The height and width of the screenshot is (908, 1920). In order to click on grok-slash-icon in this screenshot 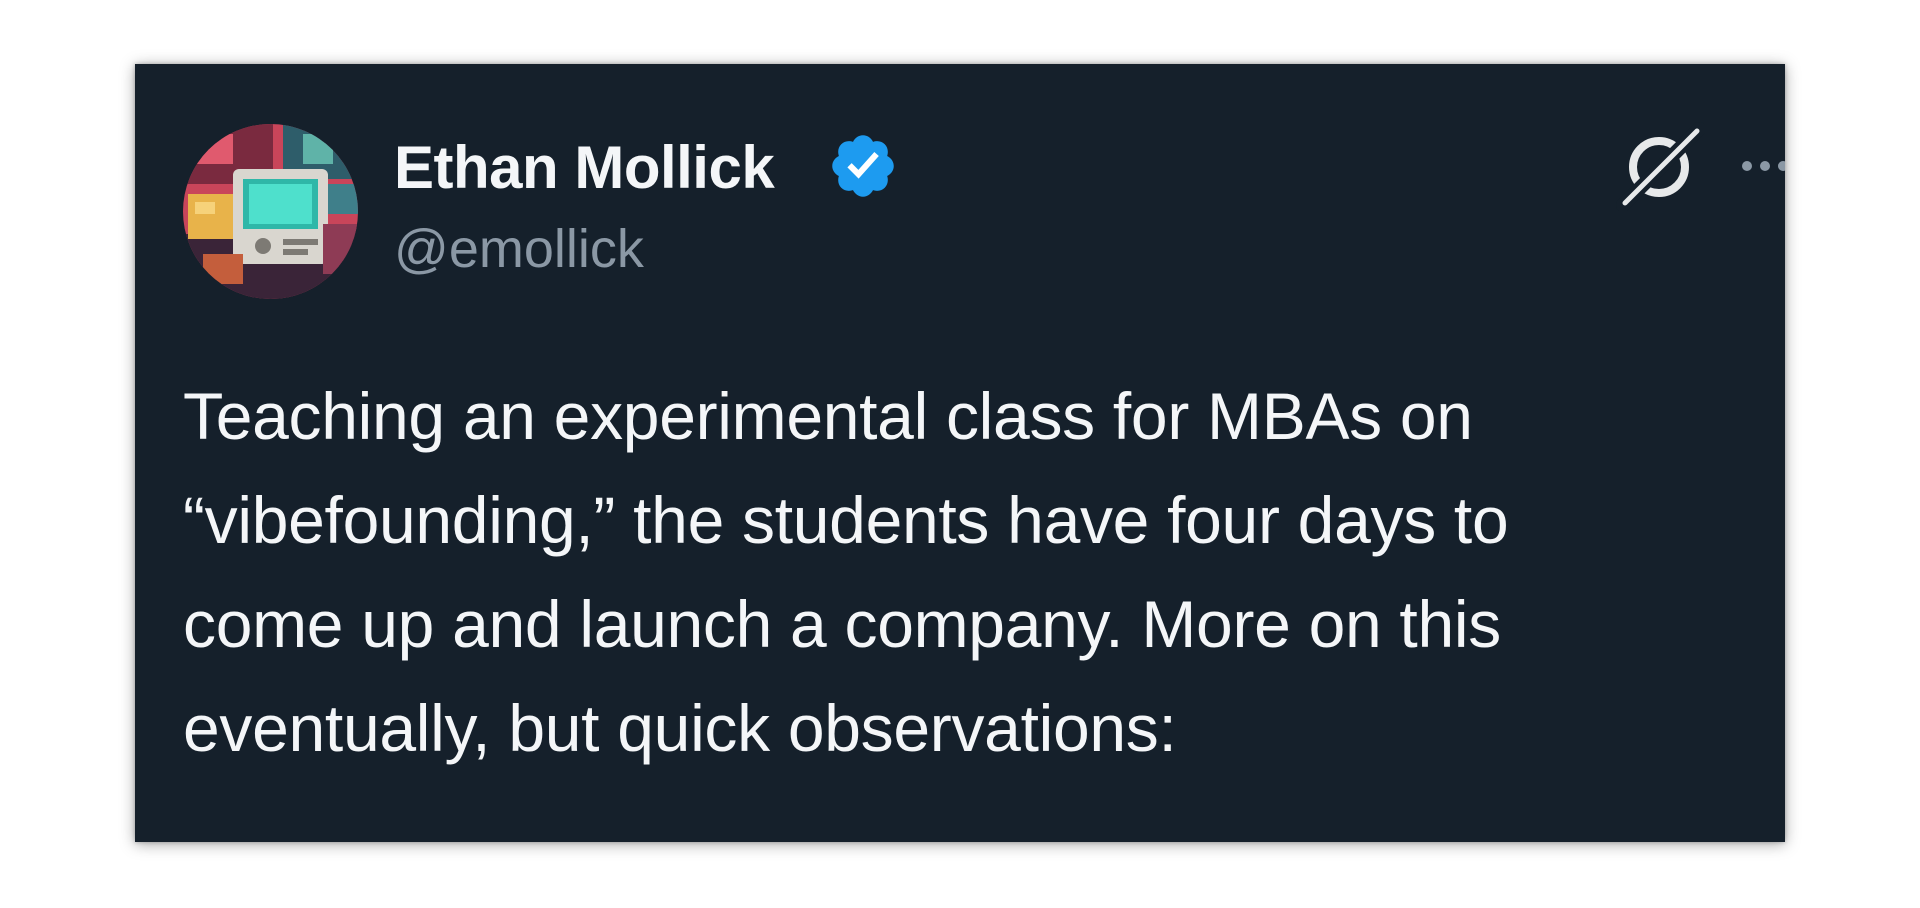, I will do `click(1660, 166)`.